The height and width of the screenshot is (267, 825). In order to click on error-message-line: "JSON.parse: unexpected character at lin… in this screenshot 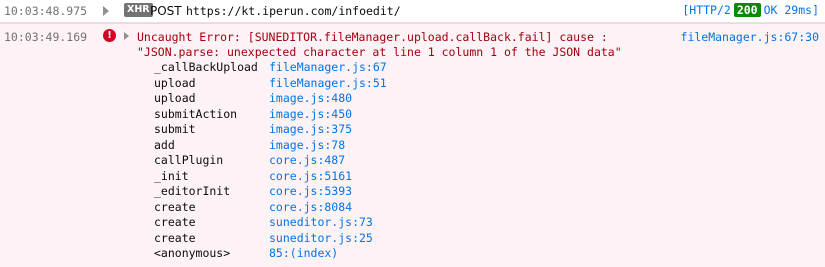, I will do `click(379, 52)`.